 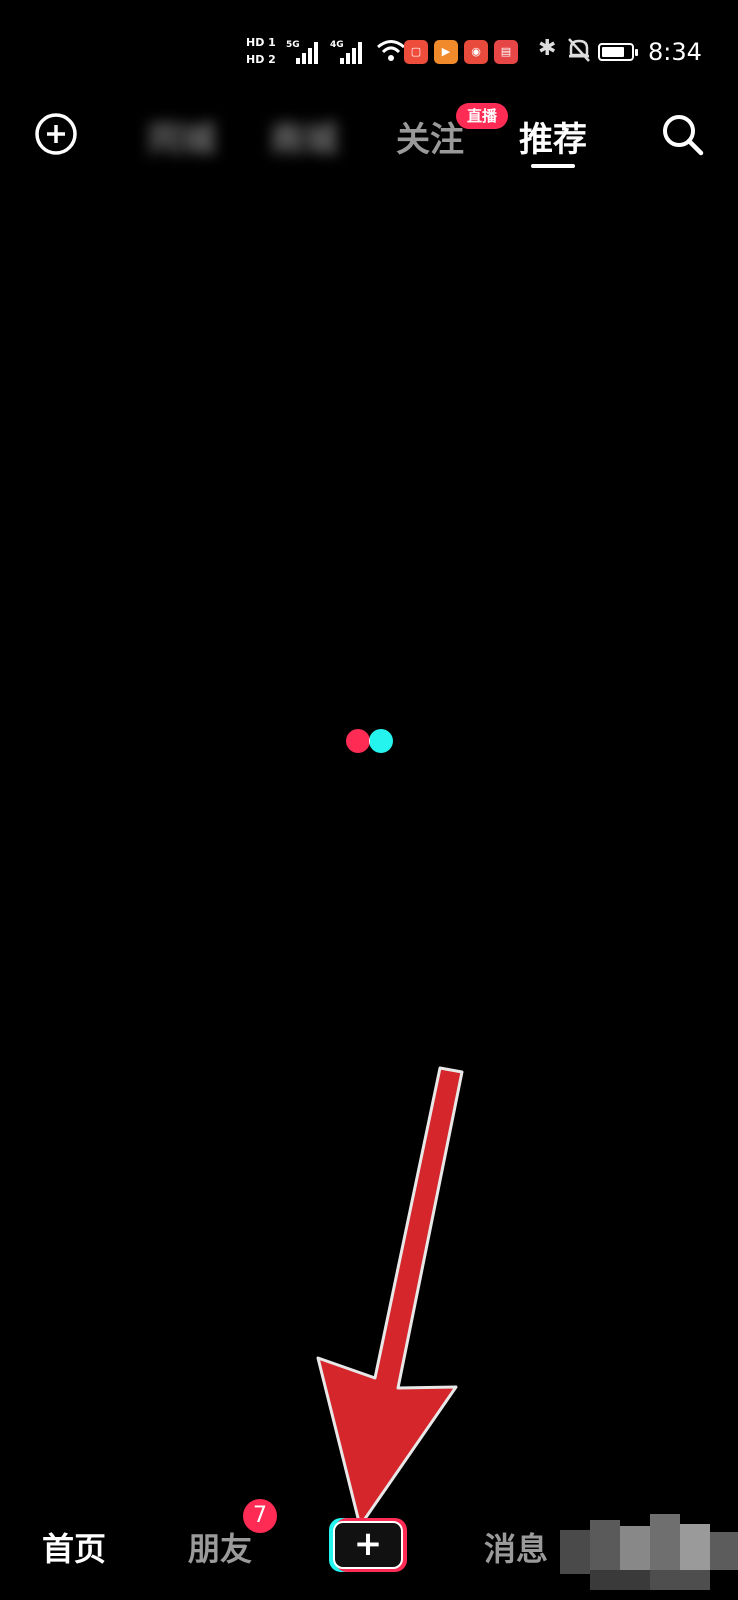 I want to click on create-button-plus: +, so click(x=368, y=1545).